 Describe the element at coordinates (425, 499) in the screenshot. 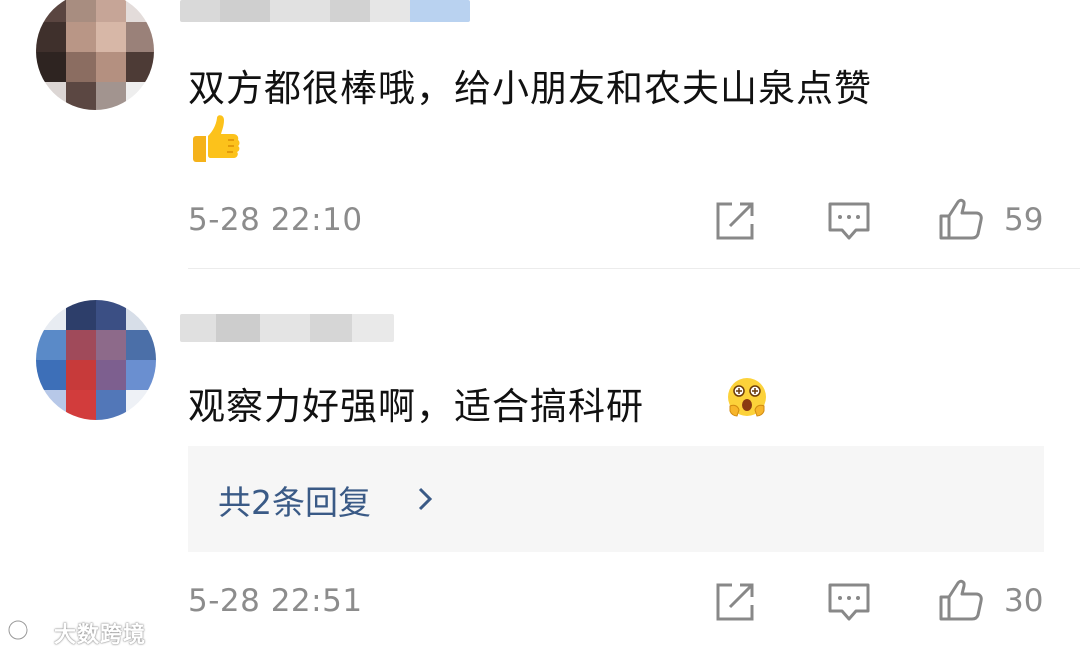

I see `chevron-right-icon` at that location.